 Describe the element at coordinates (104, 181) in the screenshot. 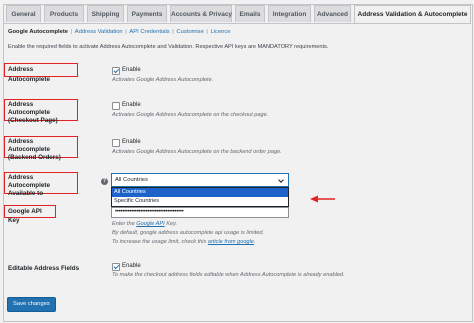

I see `question-icon: ?` at that location.